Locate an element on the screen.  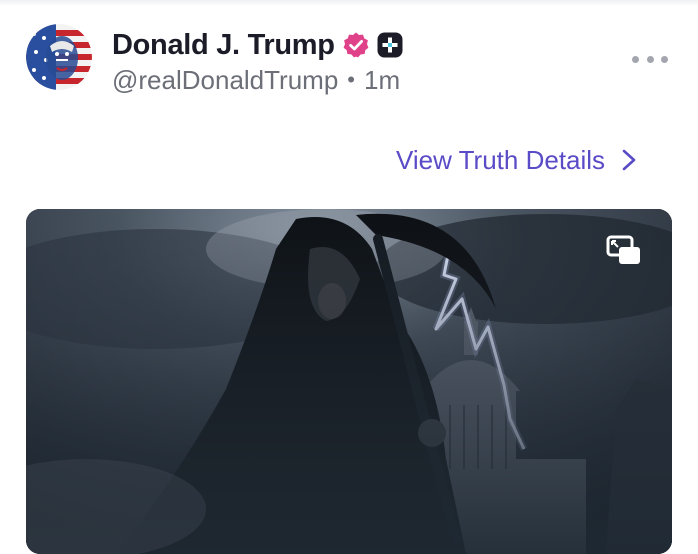
author-meta-row: @realDonaldTrump • 1m is located at coordinates (256, 80).